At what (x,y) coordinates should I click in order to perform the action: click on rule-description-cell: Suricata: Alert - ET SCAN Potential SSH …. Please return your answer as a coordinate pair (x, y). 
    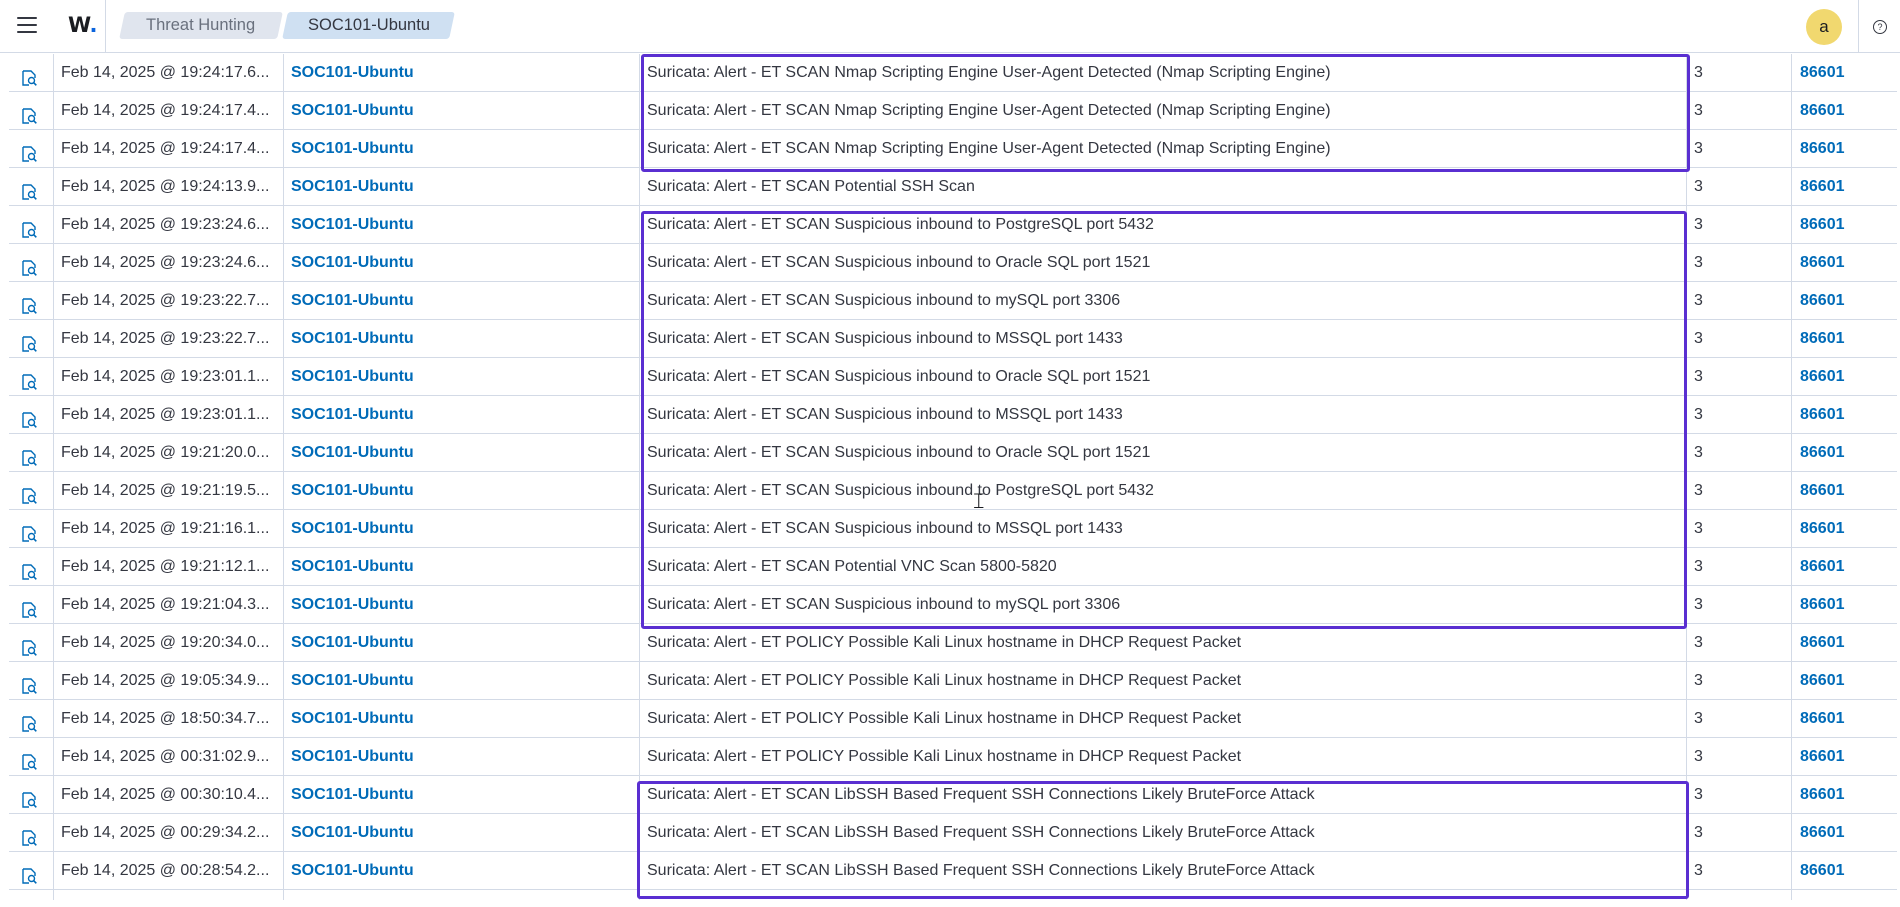
    Looking at the image, I should click on (1162, 186).